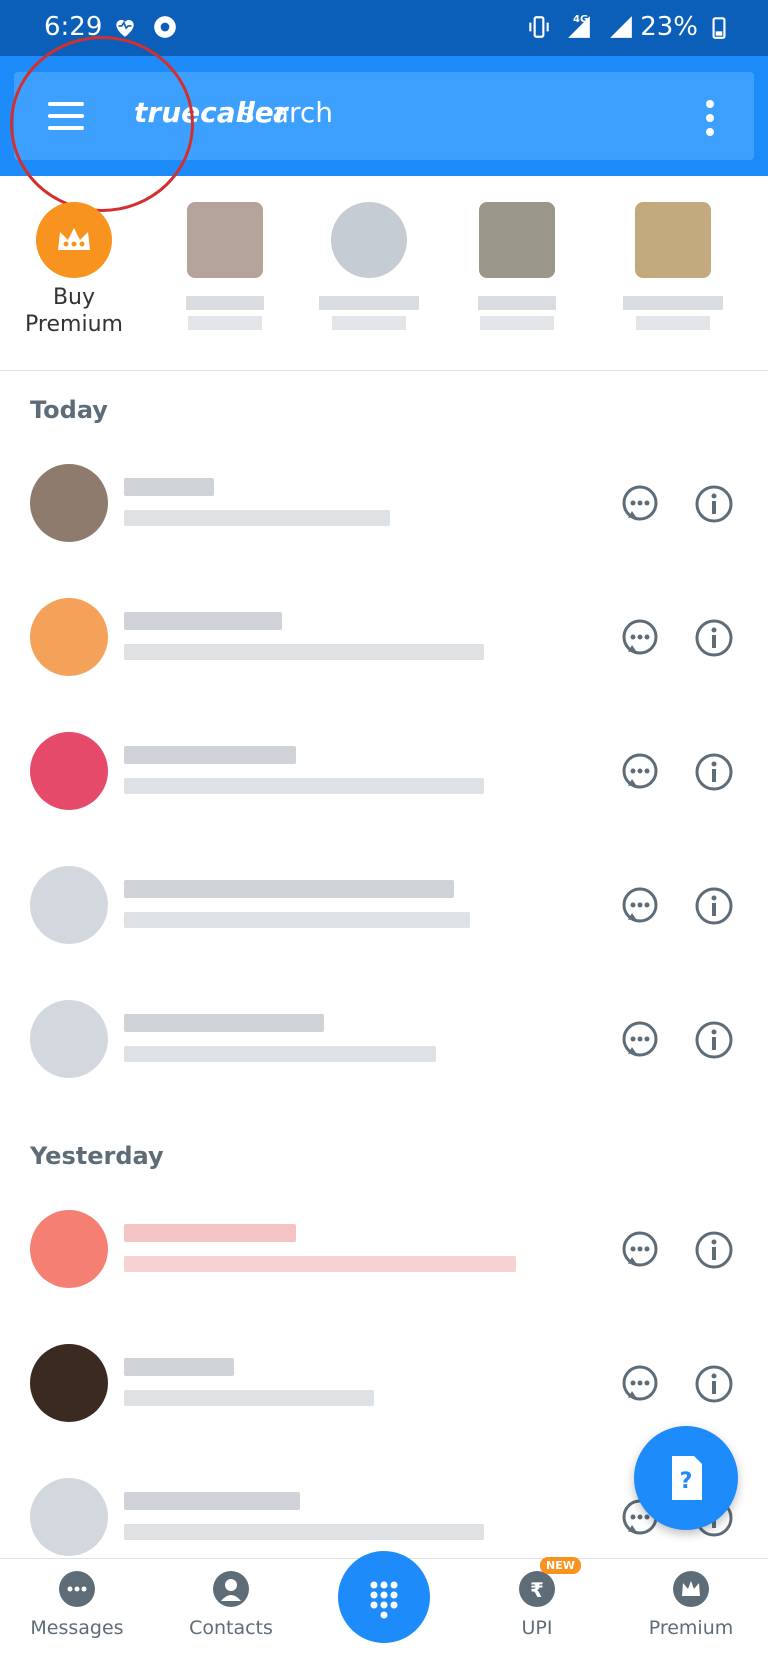 The height and width of the screenshot is (1665, 768). Describe the element at coordinates (581, 19) in the screenshot. I see `network-type: 4G` at that location.